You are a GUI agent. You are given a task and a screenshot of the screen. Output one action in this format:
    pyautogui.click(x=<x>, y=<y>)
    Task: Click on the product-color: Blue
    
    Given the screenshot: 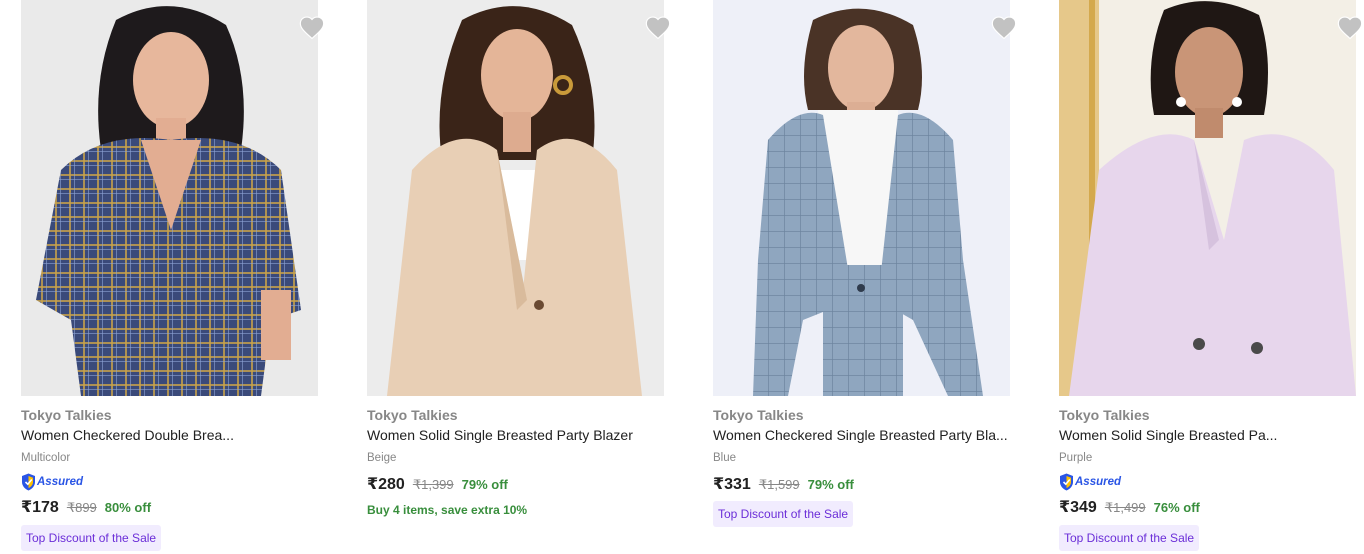 What is the action you would take?
    pyautogui.click(x=725, y=458)
    